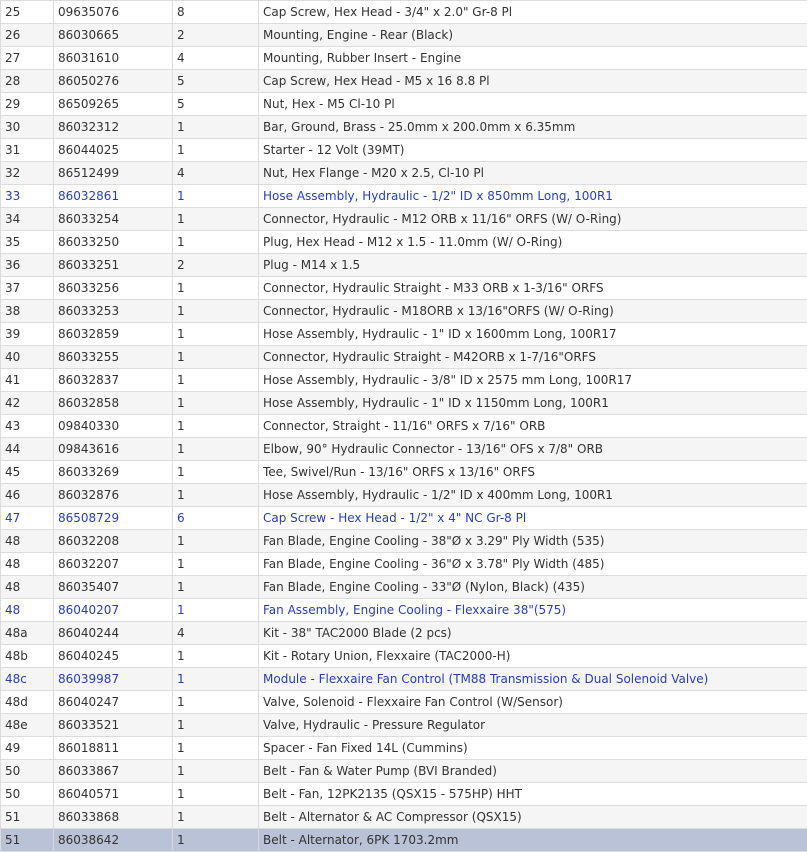  What do you see at coordinates (113, 610) in the screenshot?
I see `part-number-cell: 86040207` at bounding box center [113, 610].